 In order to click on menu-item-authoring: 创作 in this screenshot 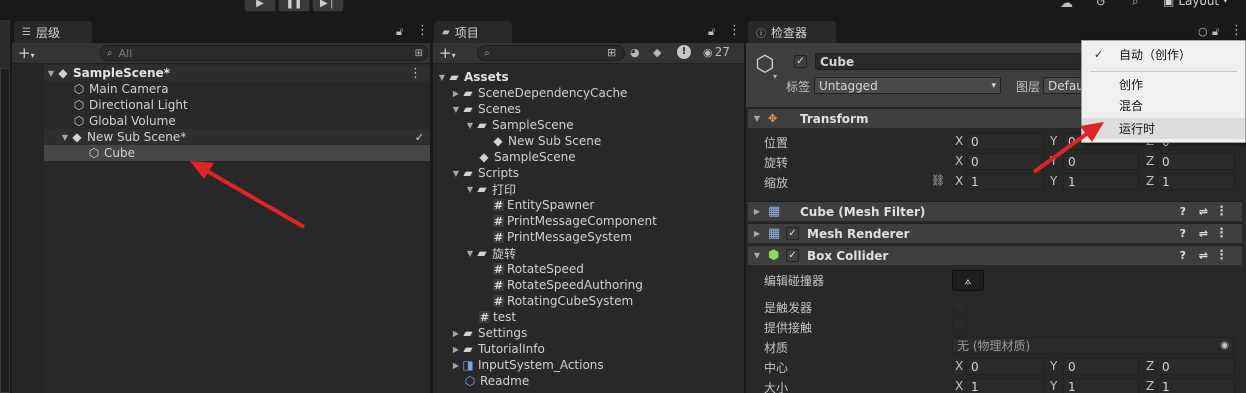, I will do `click(1163, 84)`.